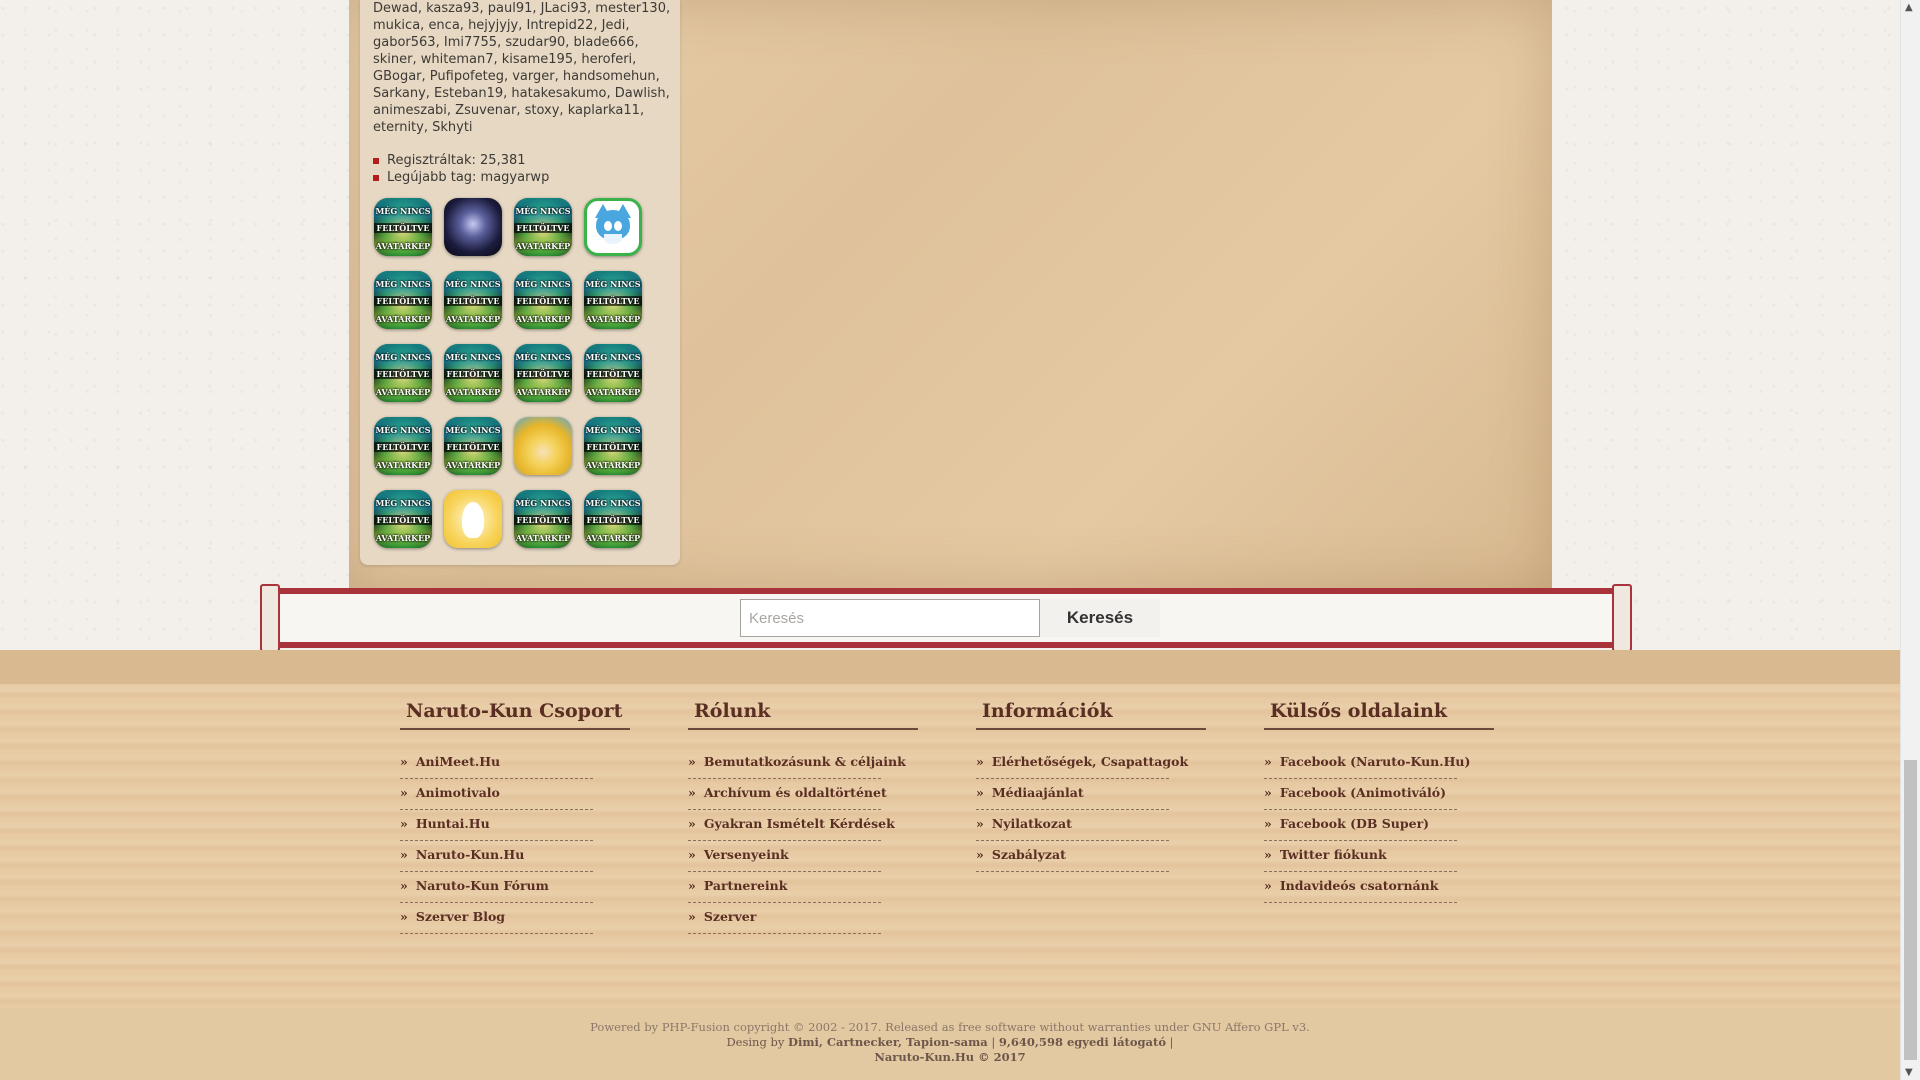  Describe the element at coordinates (613, 227) in the screenshot. I see `avatar-blue-cat` at that location.